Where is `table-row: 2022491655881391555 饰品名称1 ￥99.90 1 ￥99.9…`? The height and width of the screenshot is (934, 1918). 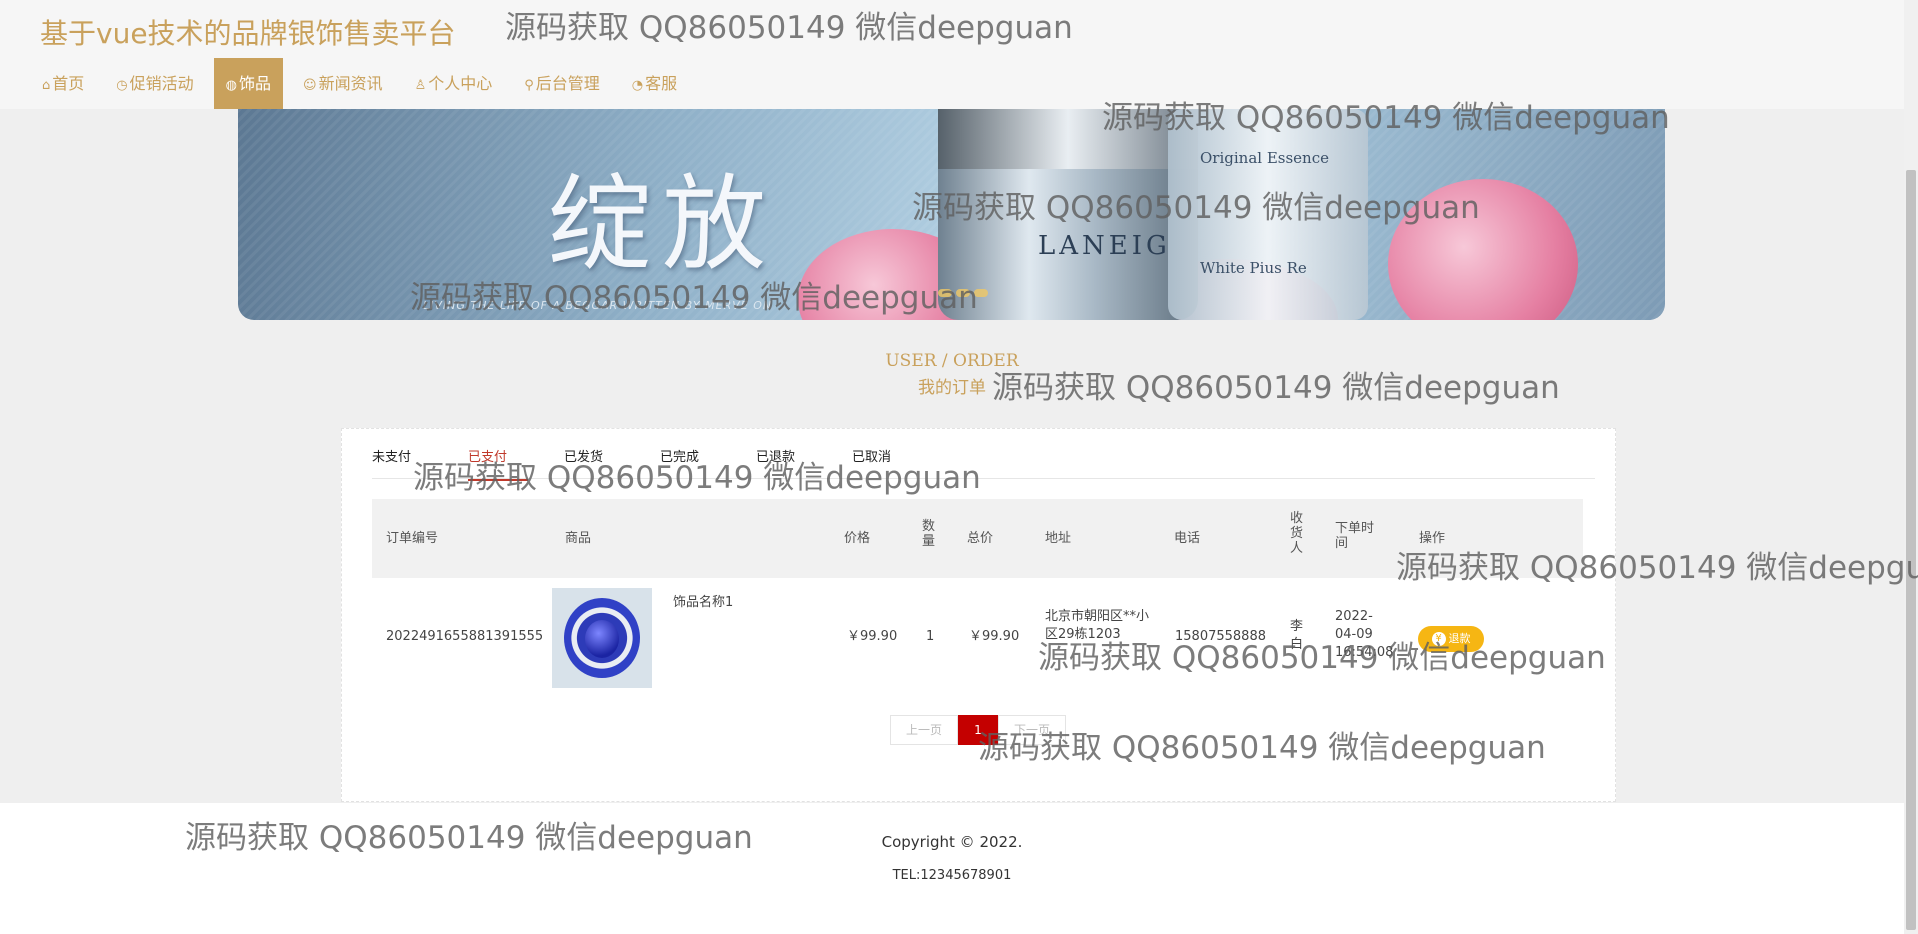
table-row: 2022491655881391555 饰品名称1 ￥99.90 1 ￥99.9… is located at coordinates (977, 638).